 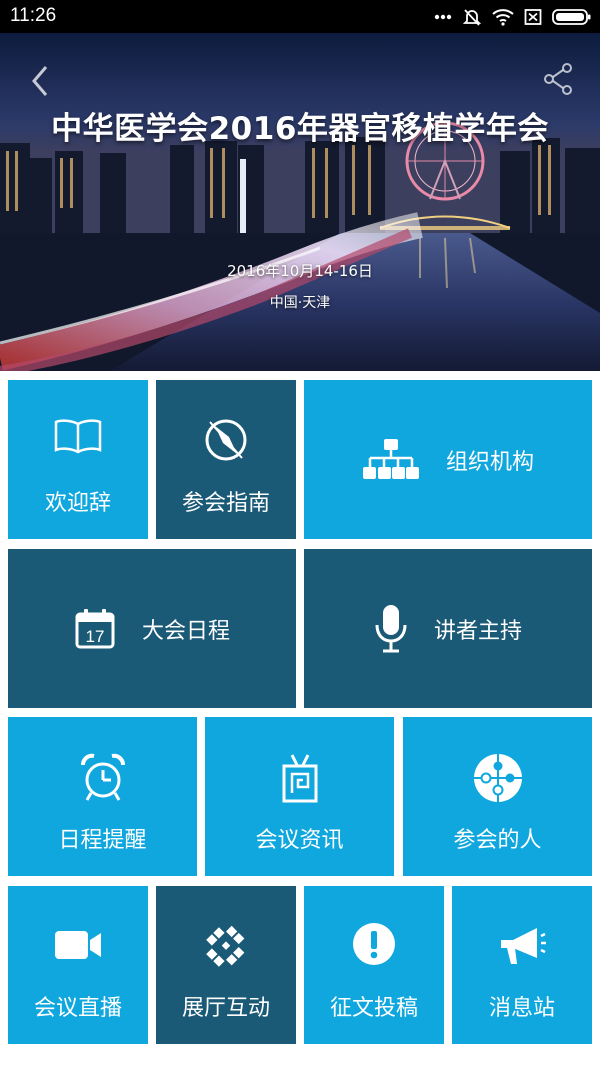 What do you see at coordinates (477, 631) in the screenshot?
I see `tile-speakers-label: 讲者主持` at bounding box center [477, 631].